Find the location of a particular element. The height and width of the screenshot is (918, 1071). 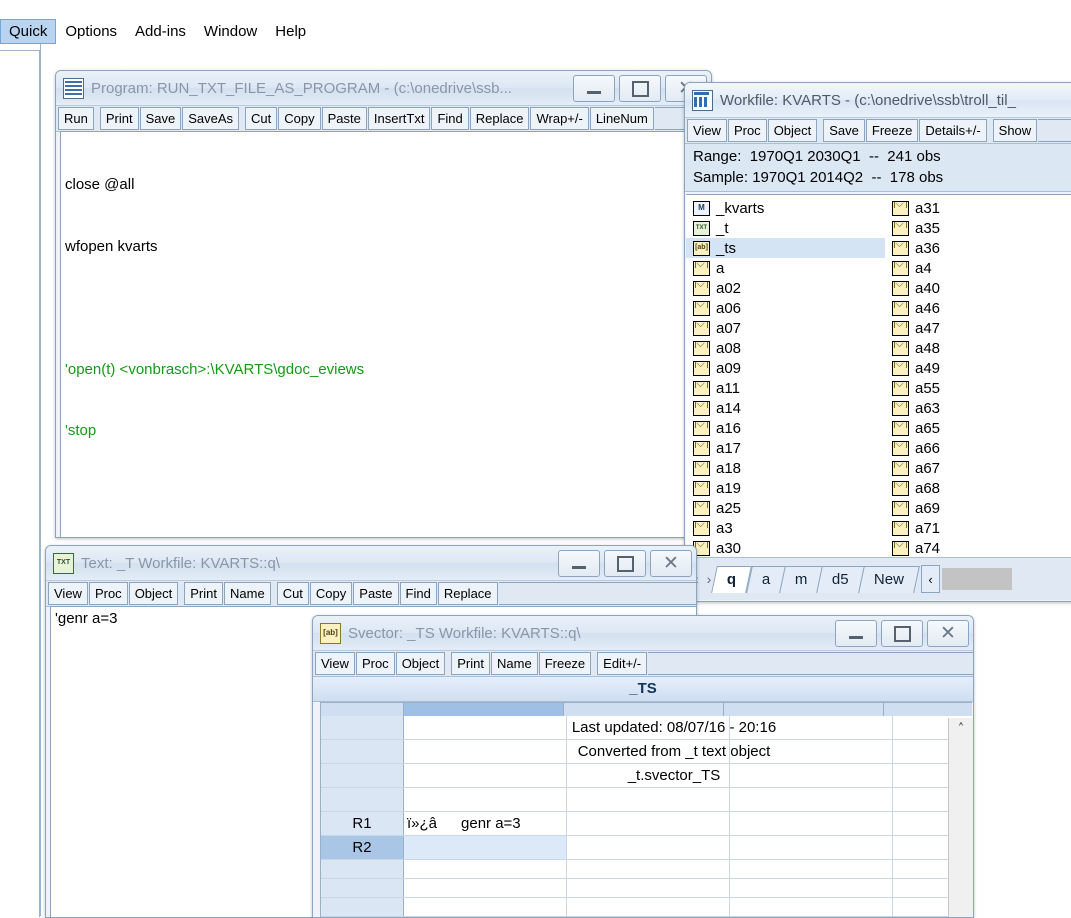

toolbar-button-show: Show is located at coordinates (1015, 130).